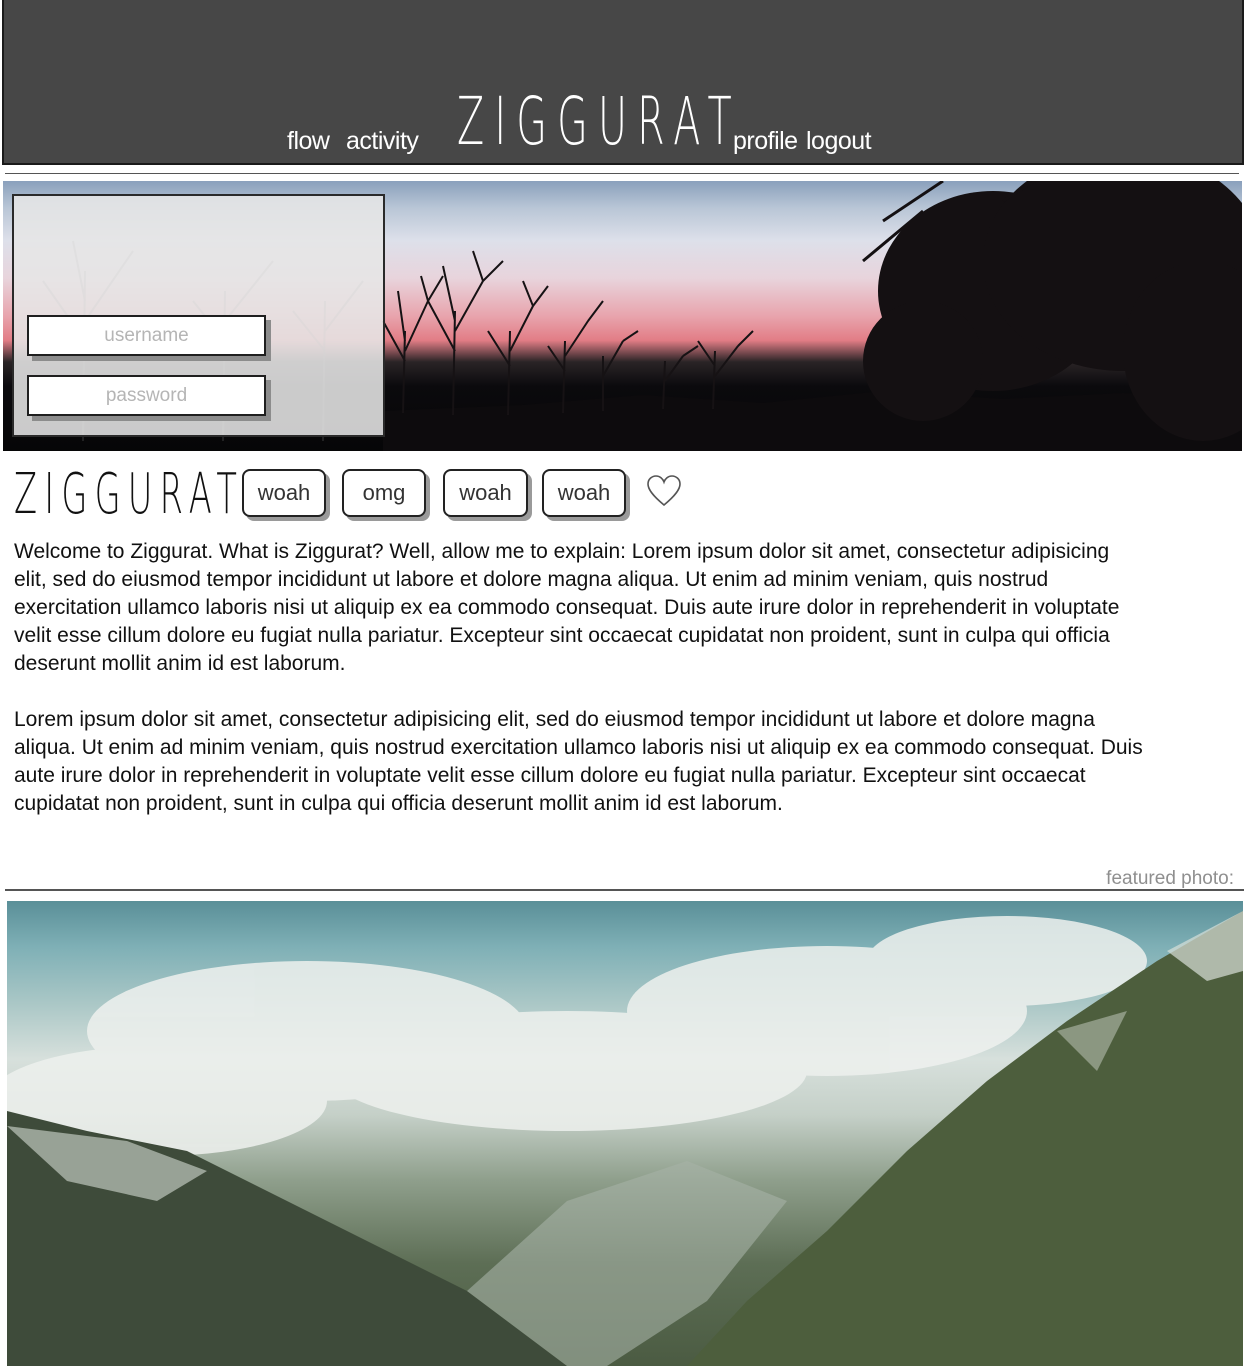  I want to click on heart-icon, so click(664, 491).